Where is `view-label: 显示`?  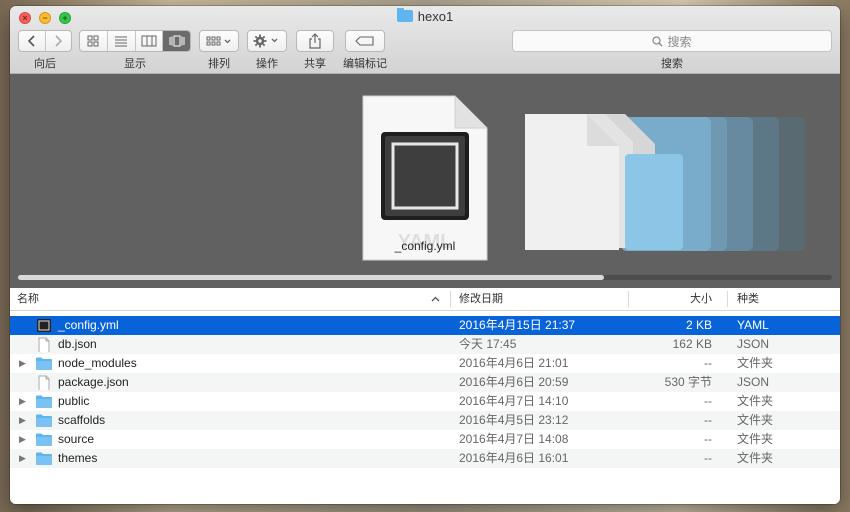
view-label: 显示 is located at coordinates (135, 64).